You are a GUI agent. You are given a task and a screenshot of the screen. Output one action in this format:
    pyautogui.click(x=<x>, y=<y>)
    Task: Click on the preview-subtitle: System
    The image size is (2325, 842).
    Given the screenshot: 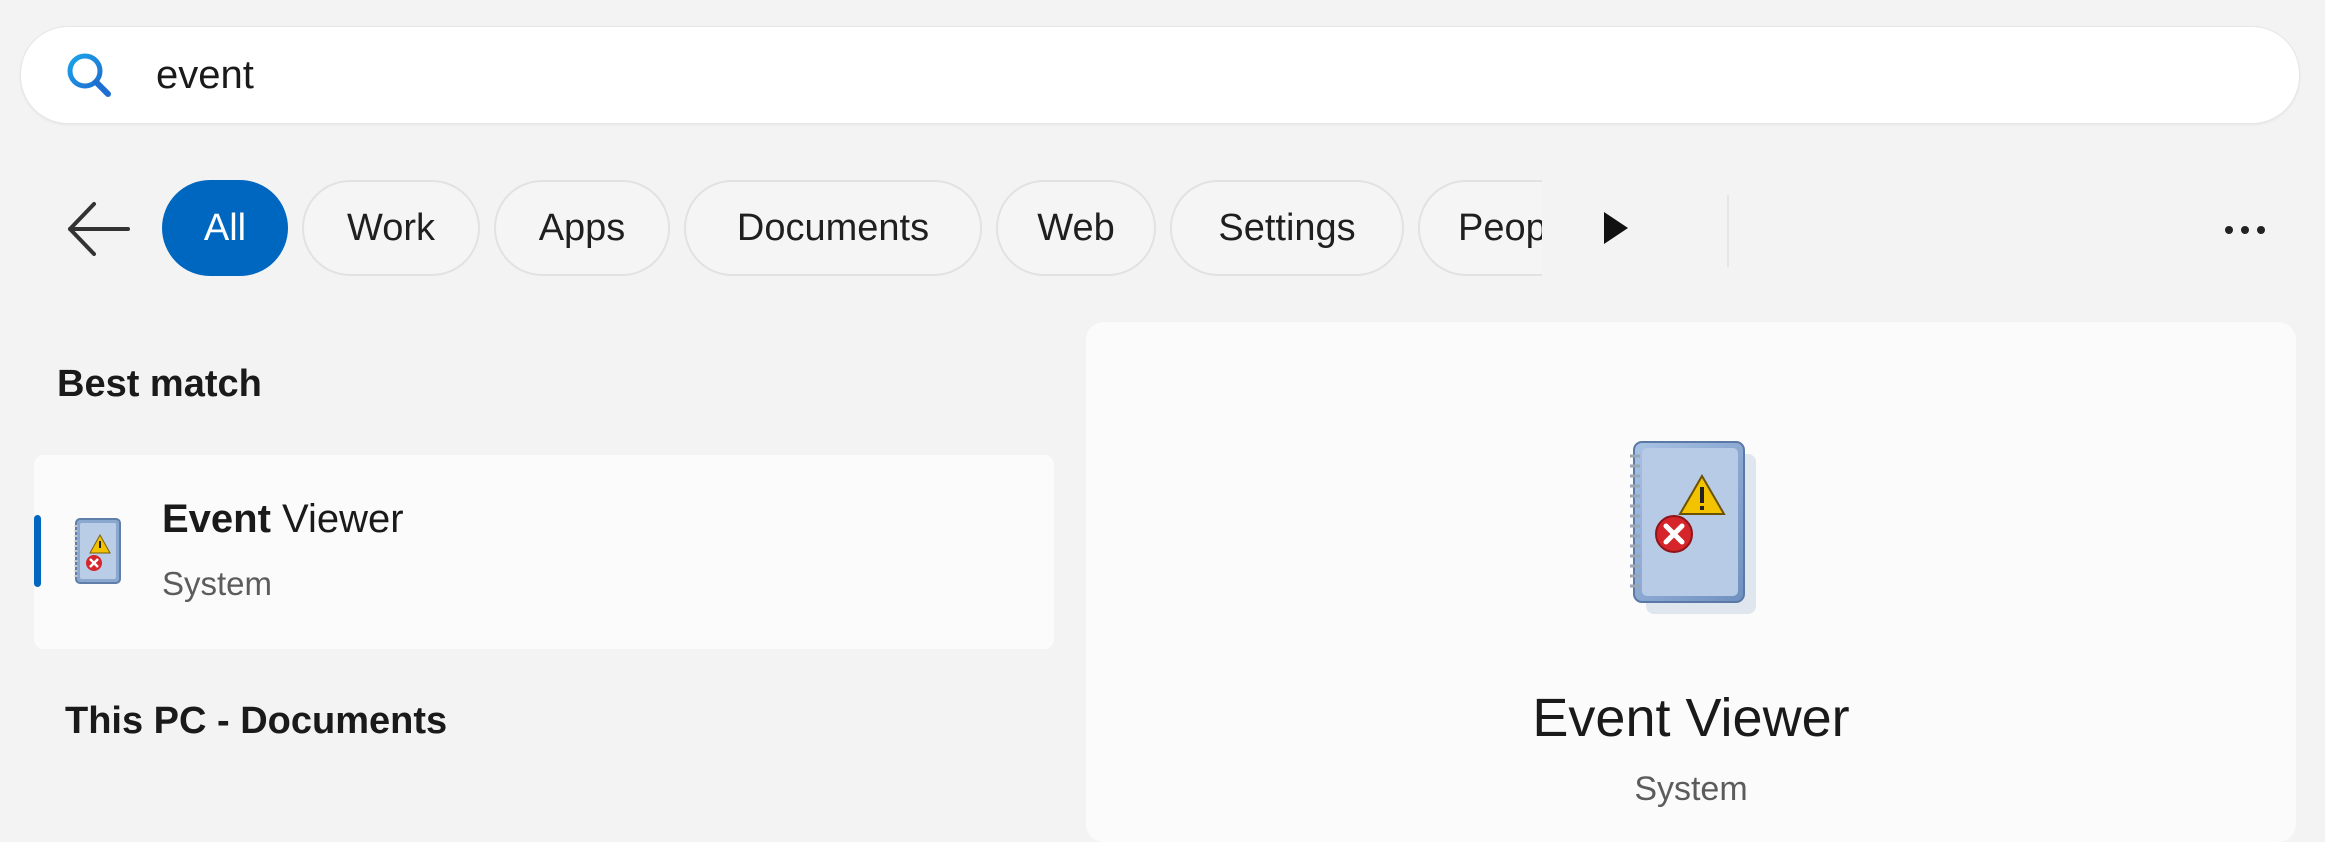 What is the action you would take?
    pyautogui.click(x=1691, y=789)
    